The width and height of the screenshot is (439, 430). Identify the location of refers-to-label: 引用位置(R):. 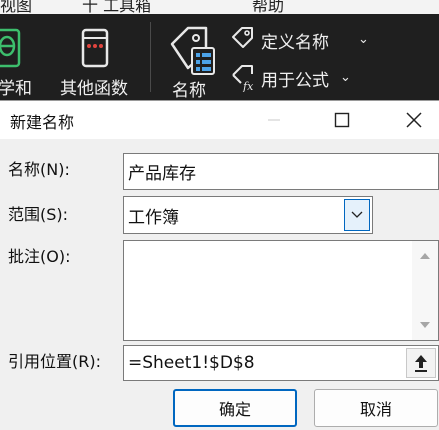
(54, 361).